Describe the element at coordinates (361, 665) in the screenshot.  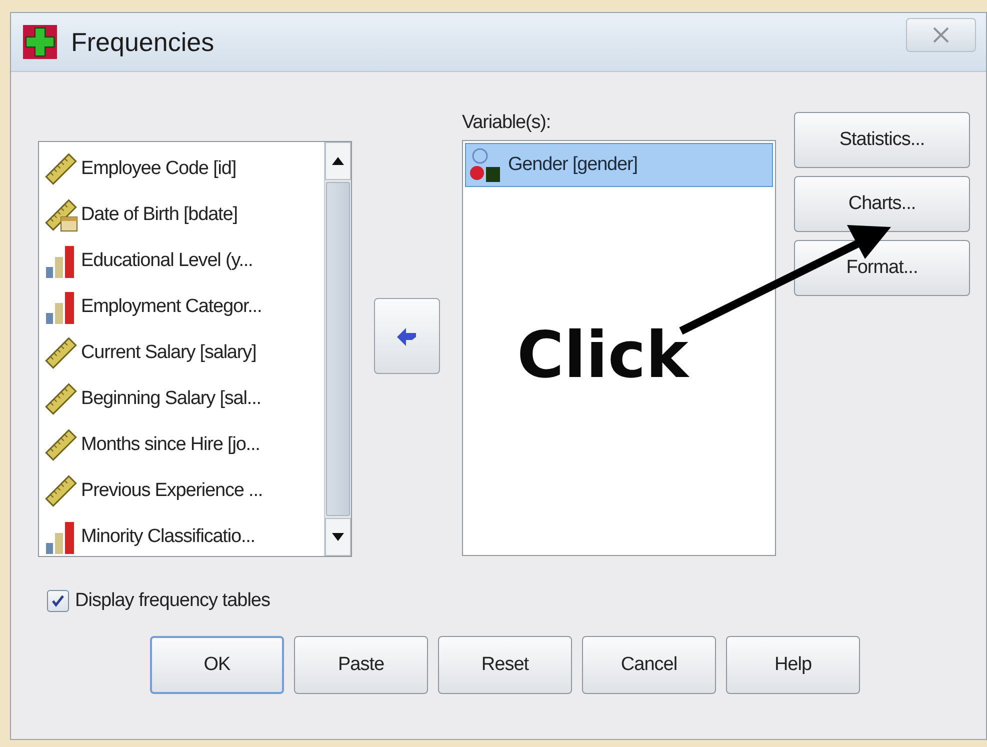
I see `dialog-button: Paste` at that location.